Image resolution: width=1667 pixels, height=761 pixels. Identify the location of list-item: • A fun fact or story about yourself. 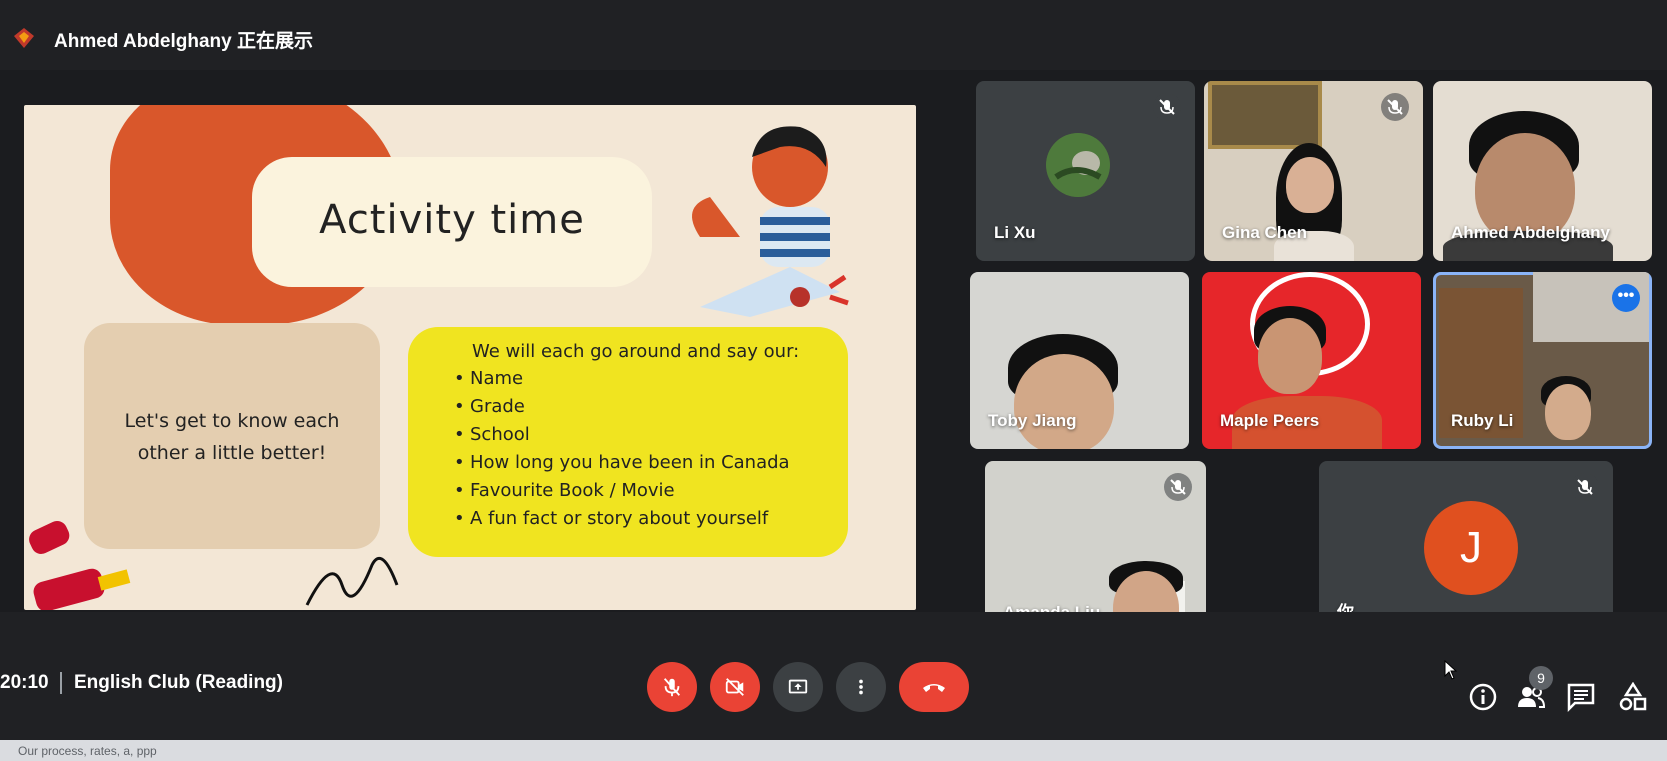
(622, 519).